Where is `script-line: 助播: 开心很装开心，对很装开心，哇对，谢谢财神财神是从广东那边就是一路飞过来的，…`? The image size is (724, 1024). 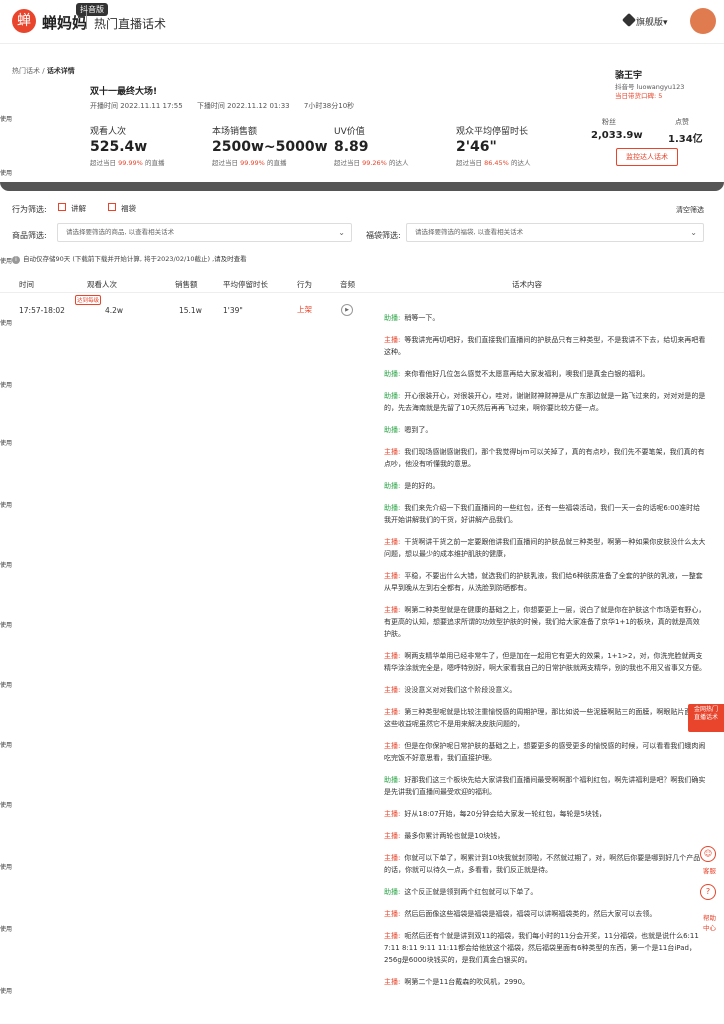
script-line: 助播: 开心很装开心，对很装开心，哇对，谢谢财神财神是从广东那边就是一路飞过来的，… is located at coordinates (545, 402).